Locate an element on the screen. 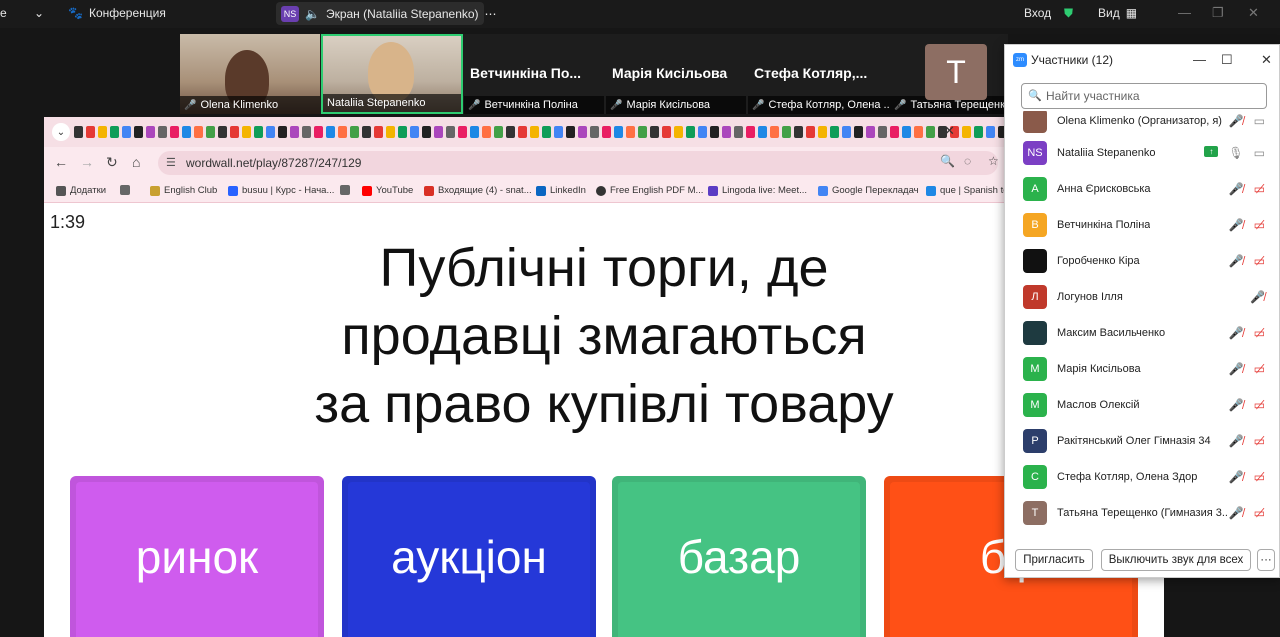 The width and height of the screenshot is (1280, 637). close-tab-icon: ✕ is located at coordinates (949, 131).